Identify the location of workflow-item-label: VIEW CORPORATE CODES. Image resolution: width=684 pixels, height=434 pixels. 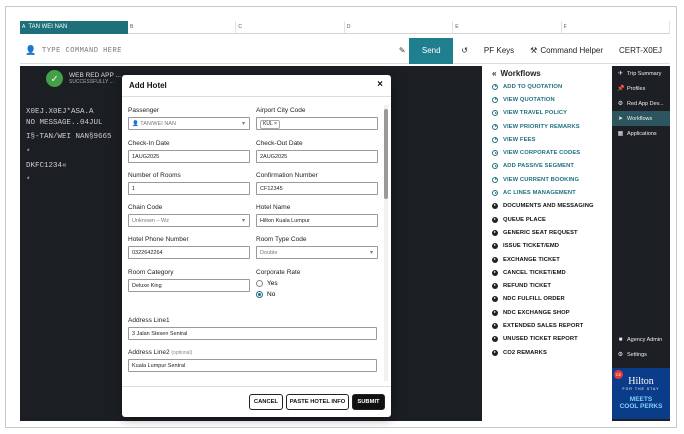
(542, 153).